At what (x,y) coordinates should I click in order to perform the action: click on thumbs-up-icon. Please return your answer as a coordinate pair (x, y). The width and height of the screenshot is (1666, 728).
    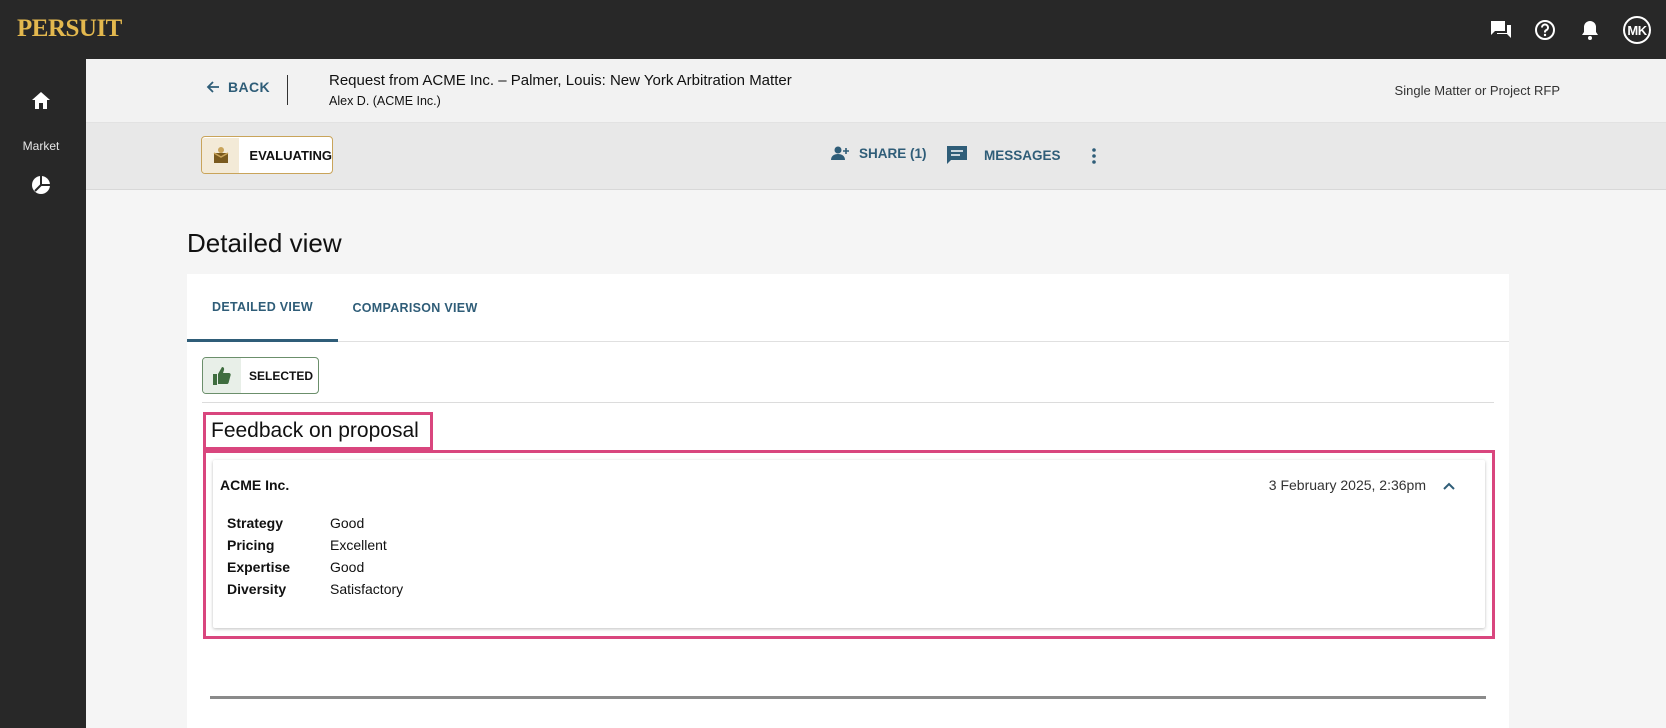
    Looking at the image, I should click on (222, 375).